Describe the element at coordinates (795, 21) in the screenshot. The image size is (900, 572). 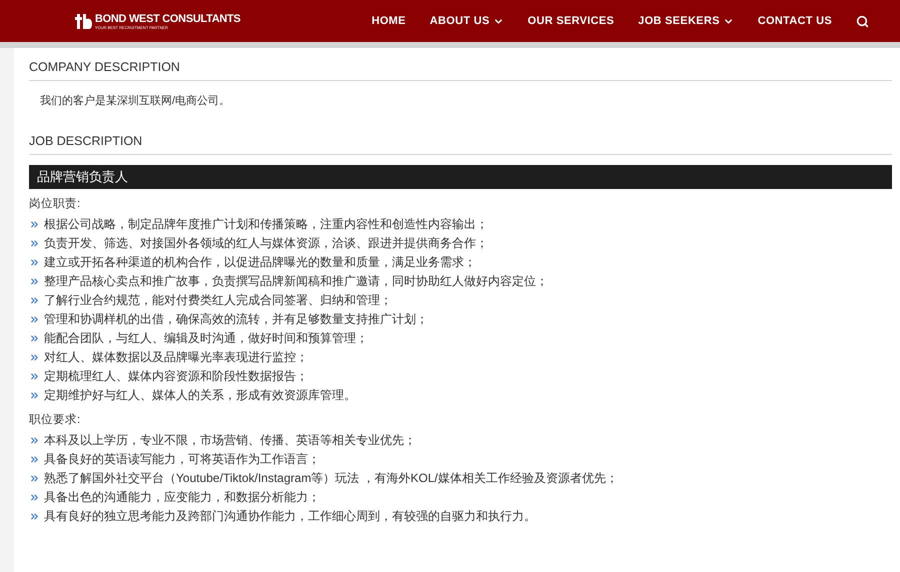
I see `nav-link: CONTACT US` at that location.